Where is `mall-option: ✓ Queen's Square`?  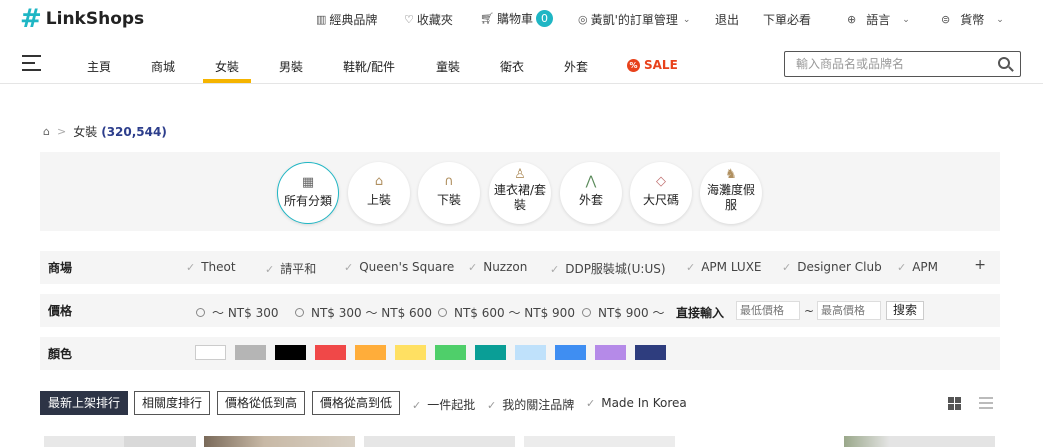
mall-option: ✓ Queen's Square is located at coordinates (399, 267).